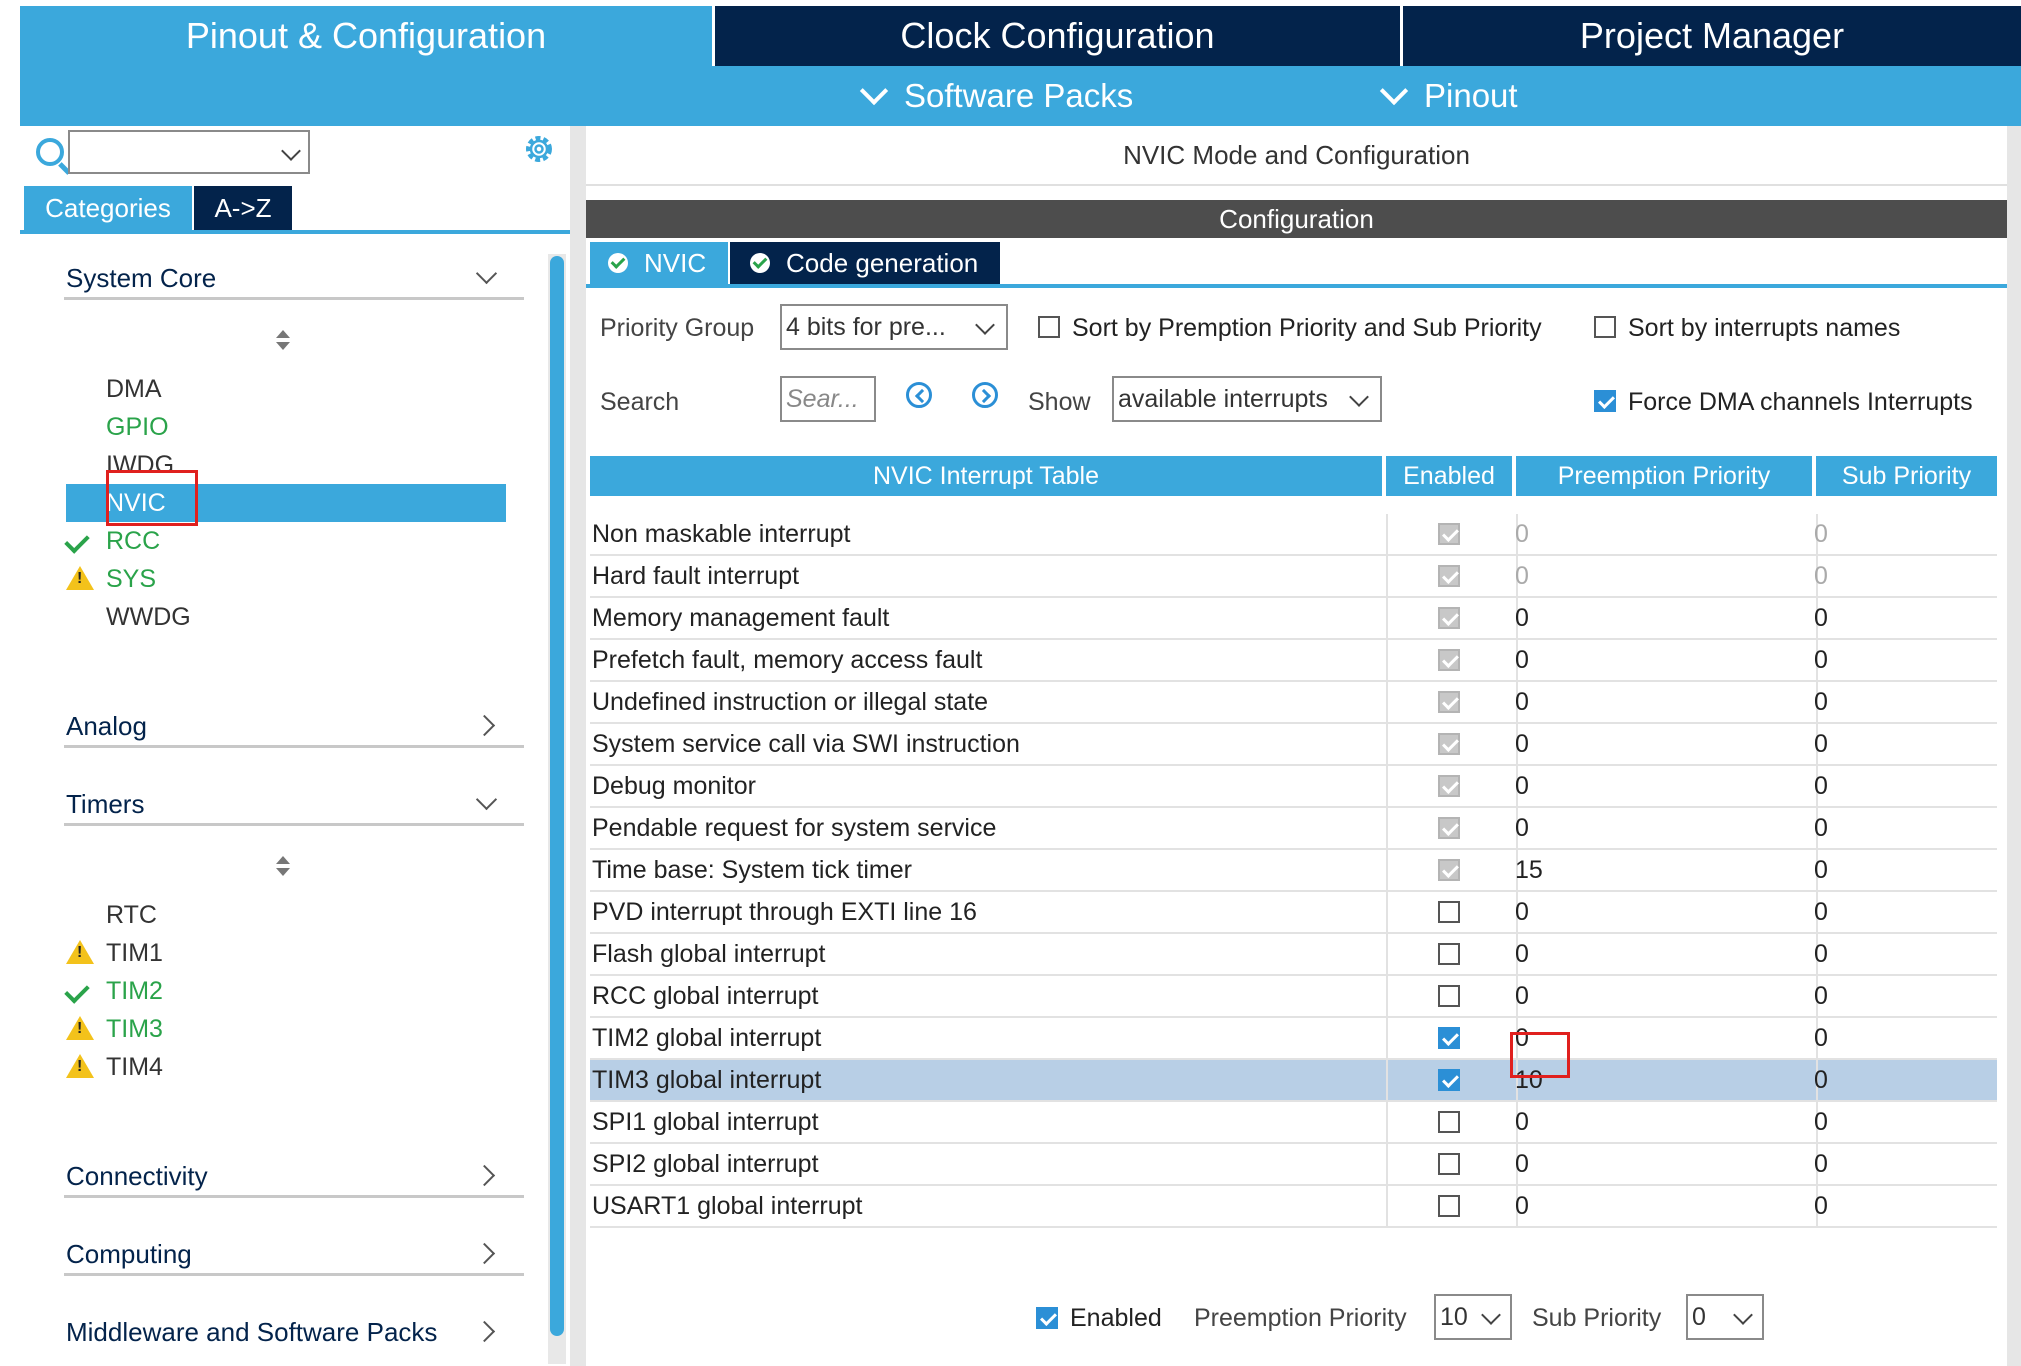 Image resolution: width=2021 pixels, height=1366 pixels. I want to click on bottom-sub-select: 0, so click(1725, 1317).